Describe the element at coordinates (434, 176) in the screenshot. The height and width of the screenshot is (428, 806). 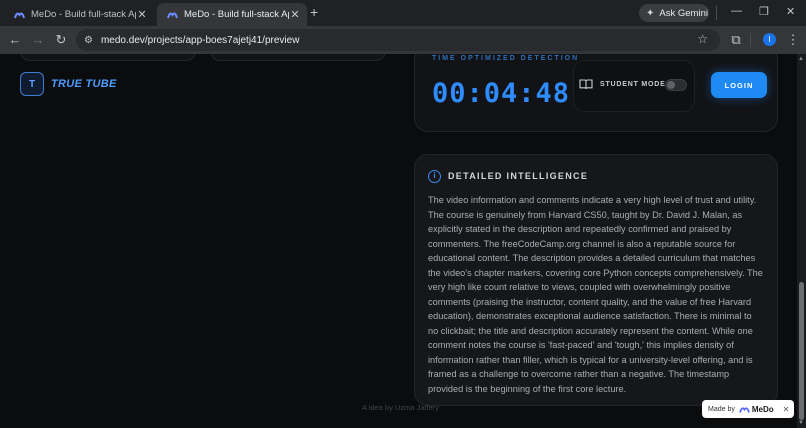
I see `info-icon: i` at that location.